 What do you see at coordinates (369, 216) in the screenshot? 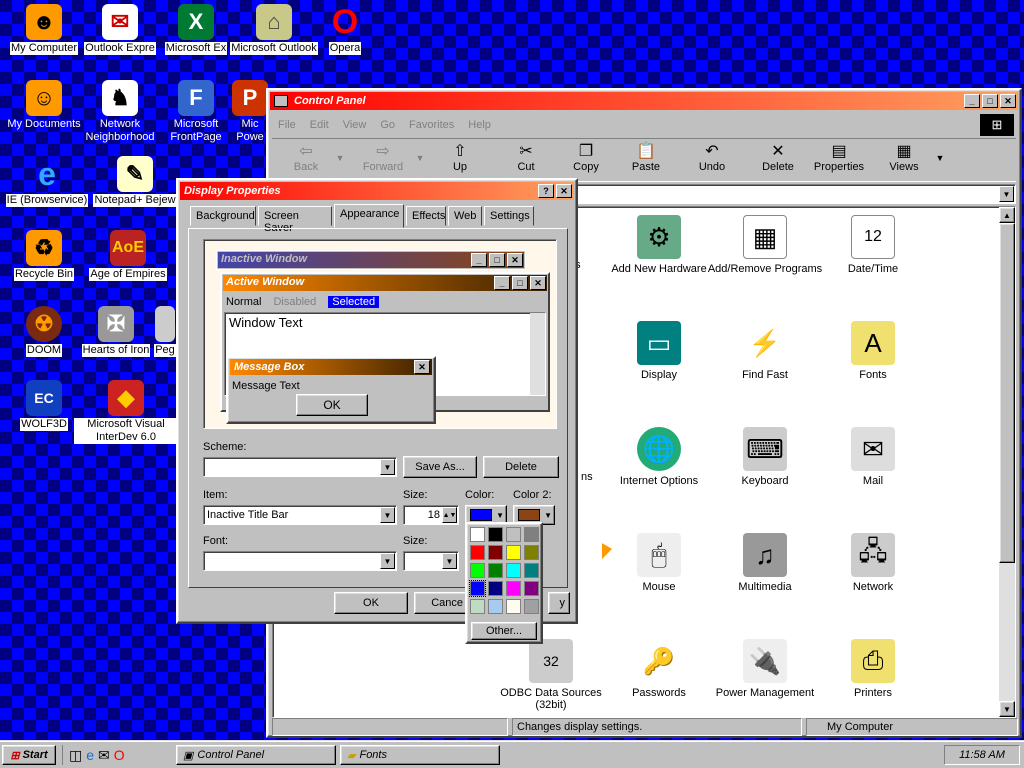
I see `tab-appearance: Appearance` at bounding box center [369, 216].